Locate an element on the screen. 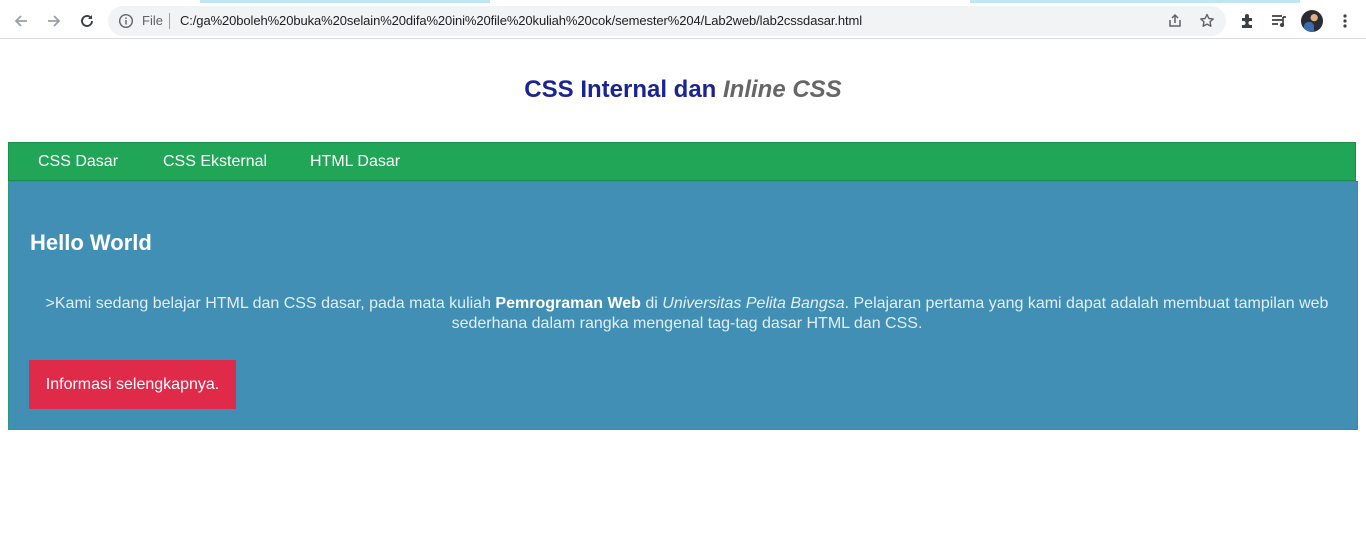 The width and height of the screenshot is (1366, 543). page-title: CSS Internal dan Inline CSS is located at coordinates (683, 90).